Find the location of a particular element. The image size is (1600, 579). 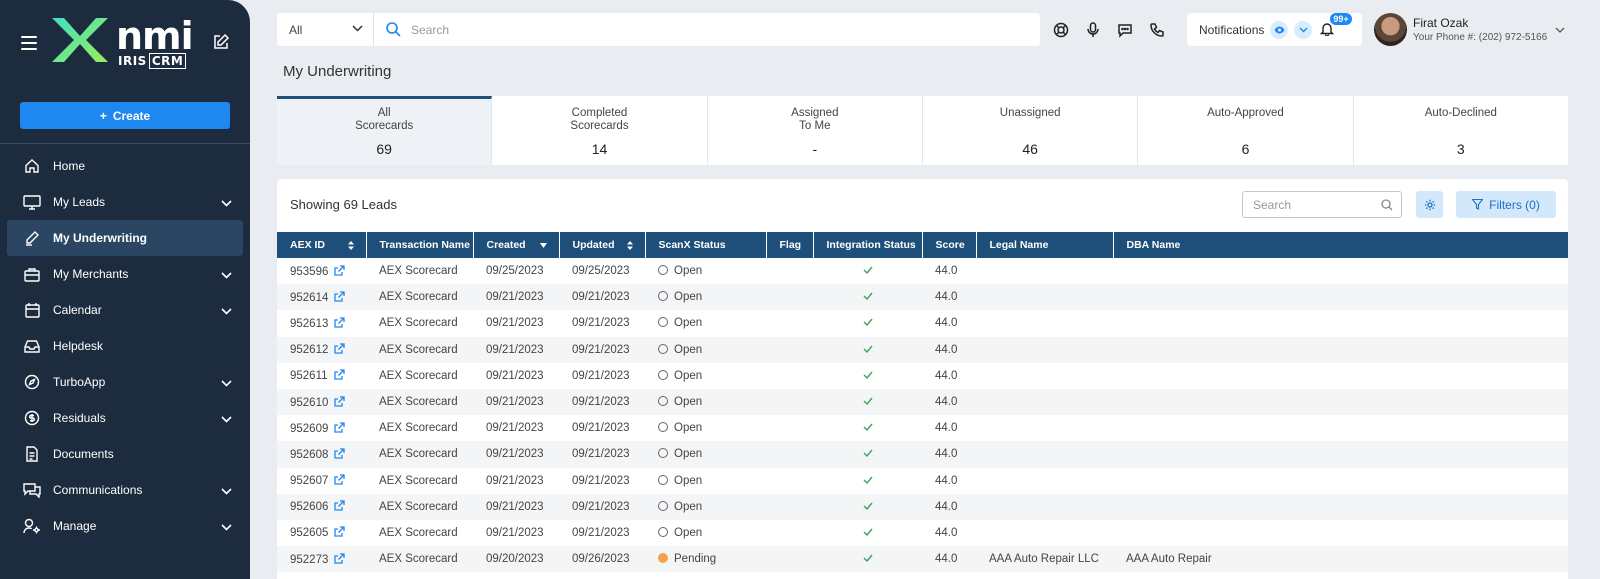

microphone-icon is located at coordinates (1093, 30).